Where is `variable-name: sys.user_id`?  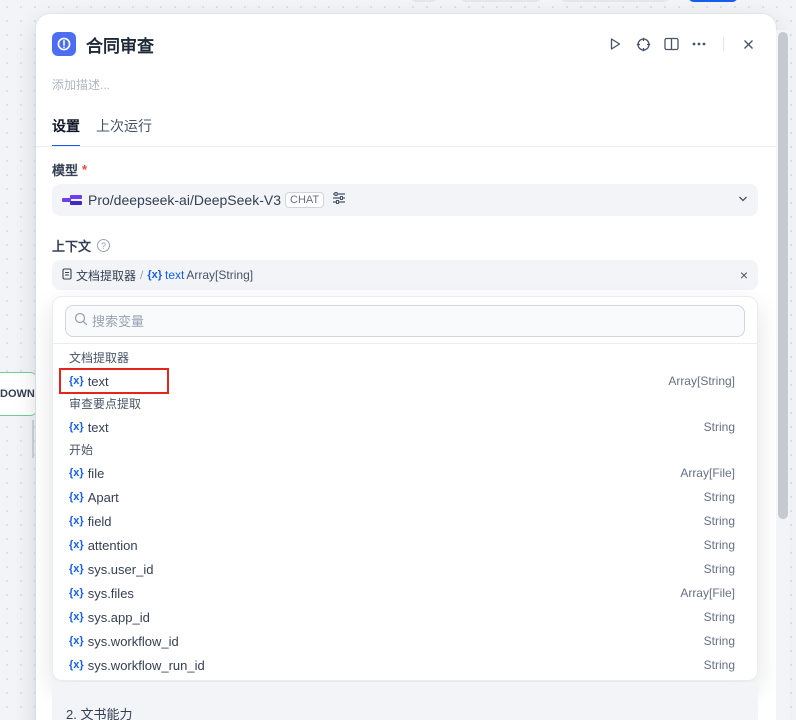
variable-name: sys.user_id is located at coordinates (120, 569).